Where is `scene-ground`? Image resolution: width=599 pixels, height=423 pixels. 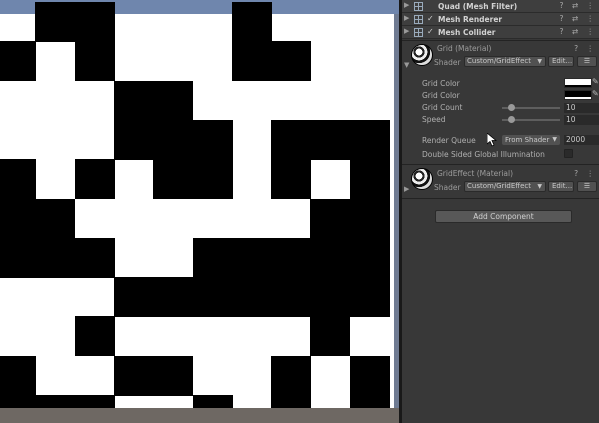 scene-ground is located at coordinates (199, 415).